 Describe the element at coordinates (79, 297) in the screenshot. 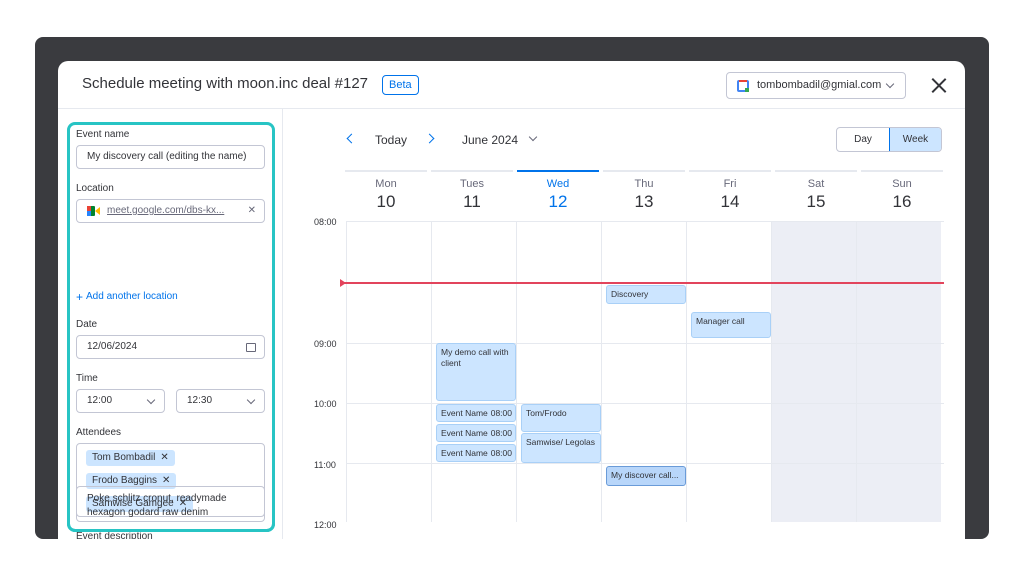

I see `plus-icon: +` at that location.